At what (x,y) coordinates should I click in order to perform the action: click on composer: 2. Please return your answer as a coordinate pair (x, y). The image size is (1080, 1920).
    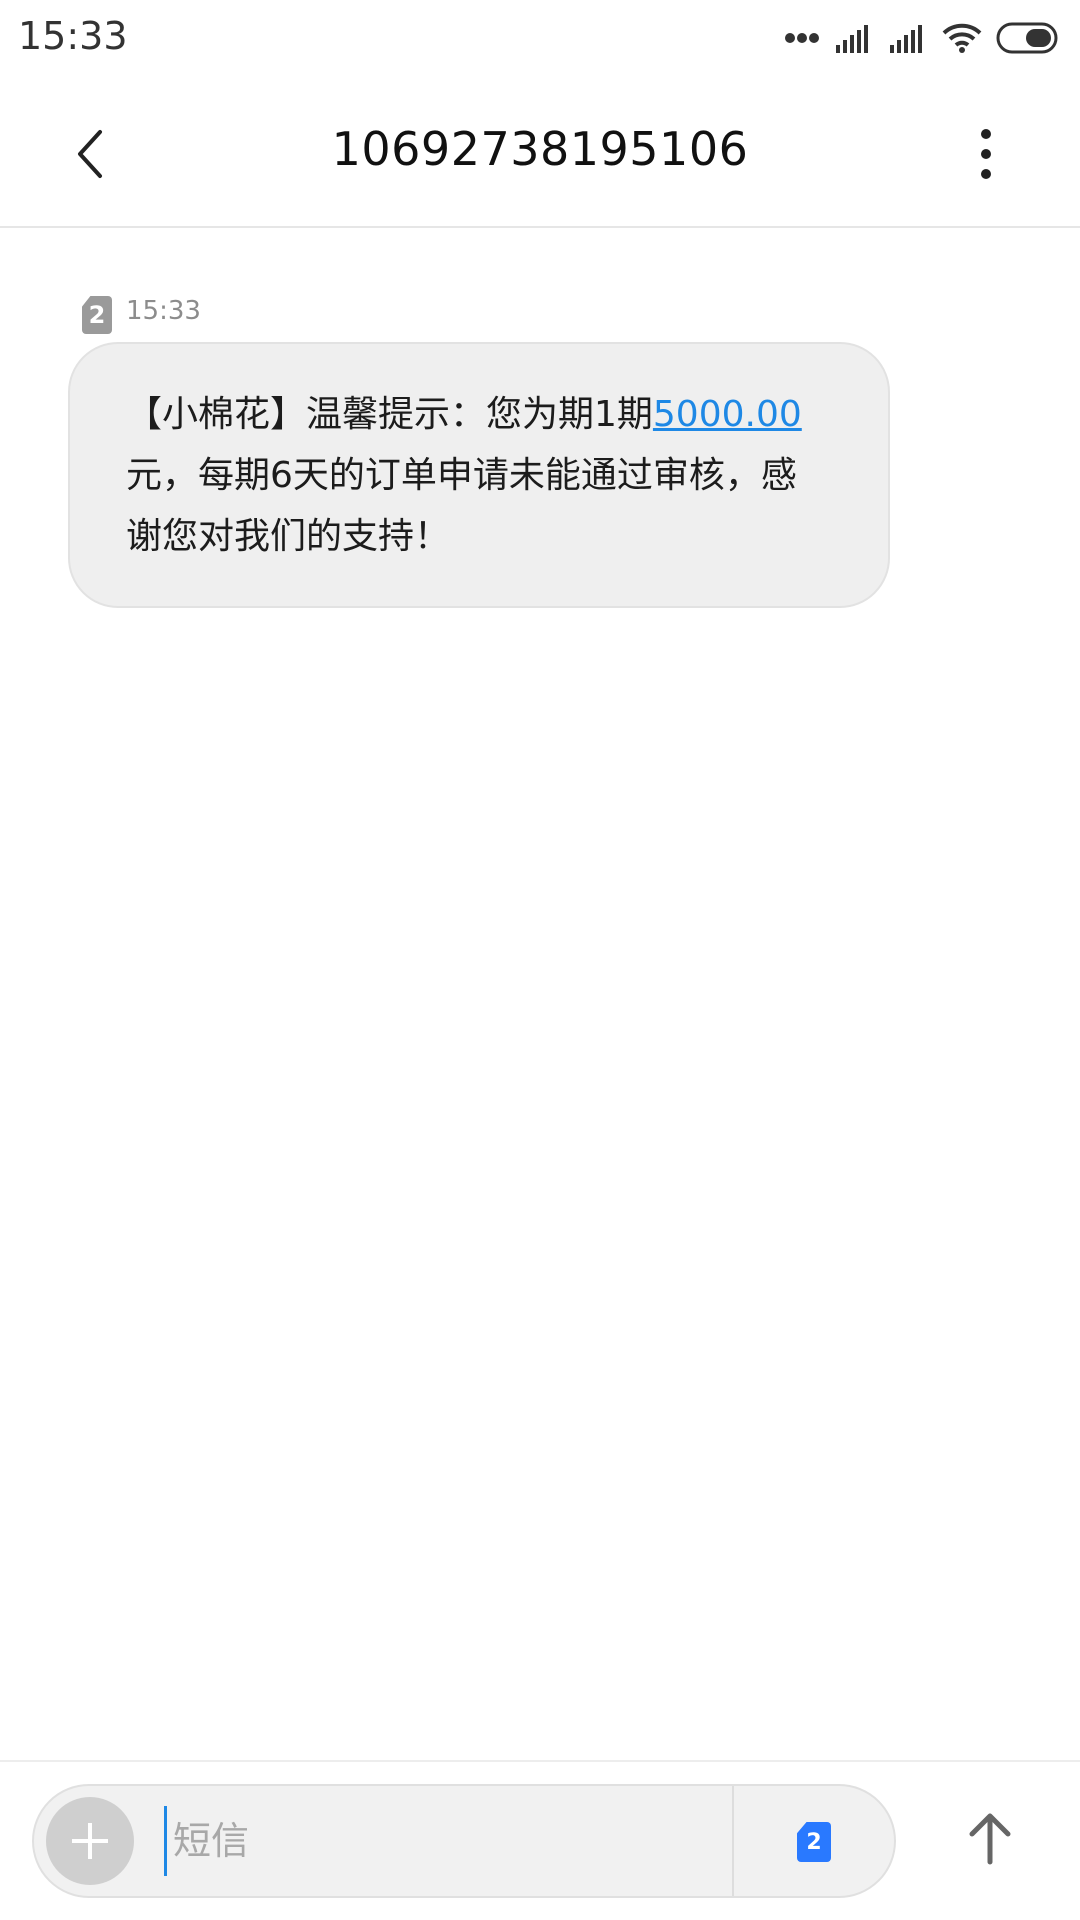
    Looking at the image, I should click on (464, 1841).